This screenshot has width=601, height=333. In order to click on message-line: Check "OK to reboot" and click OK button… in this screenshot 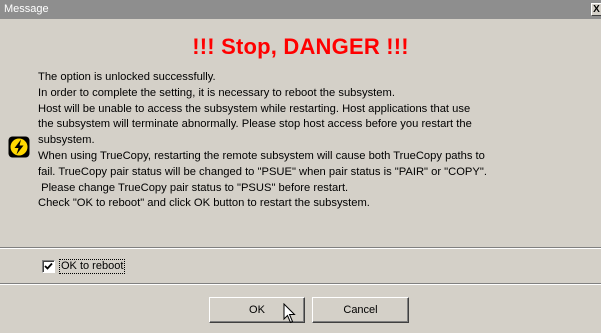, I will do `click(204, 203)`.